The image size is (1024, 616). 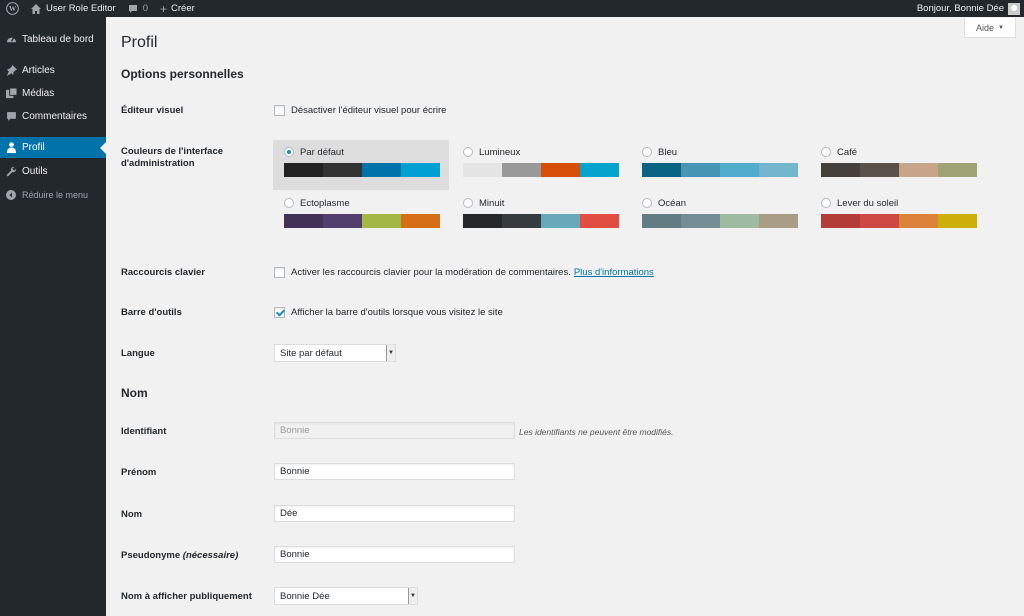 What do you see at coordinates (53, 116) in the screenshot?
I see `sidebar-item-comments: Commentaires` at bounding box center [53, 116].